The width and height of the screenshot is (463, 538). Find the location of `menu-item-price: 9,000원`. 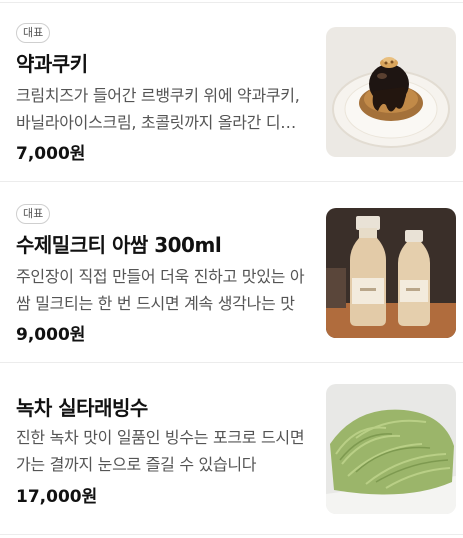

menu-item-price: 9,000원 is located at coordinates (51, 335).